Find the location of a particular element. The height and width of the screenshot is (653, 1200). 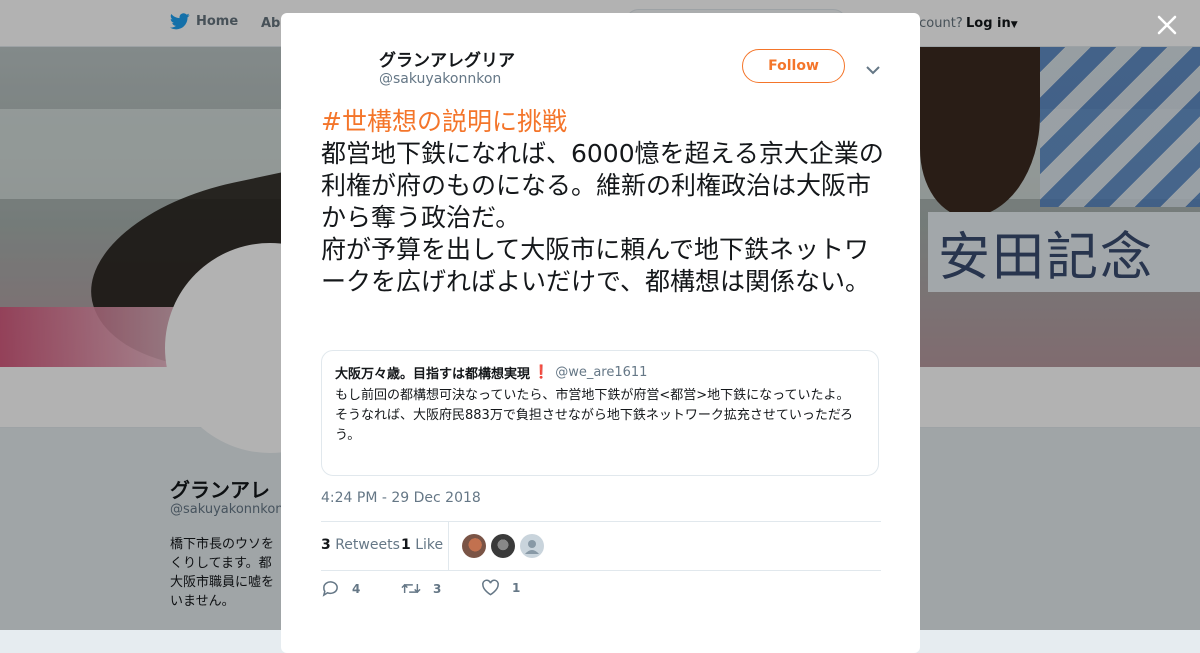

close-icon is located at coordinates (1167, 25).